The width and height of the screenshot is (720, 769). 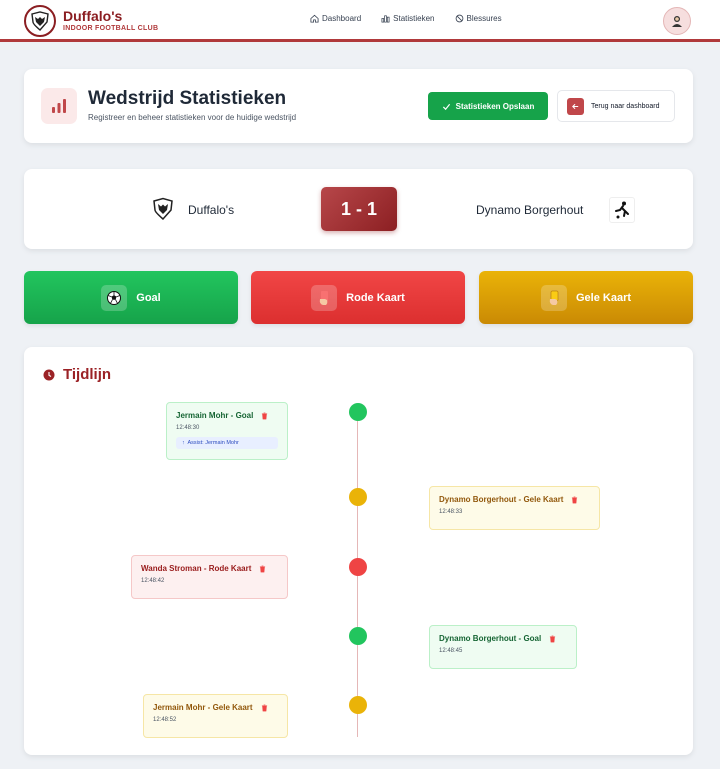 I want to click on timeline-title: Tijdlijn, so click(x=87, y=374).